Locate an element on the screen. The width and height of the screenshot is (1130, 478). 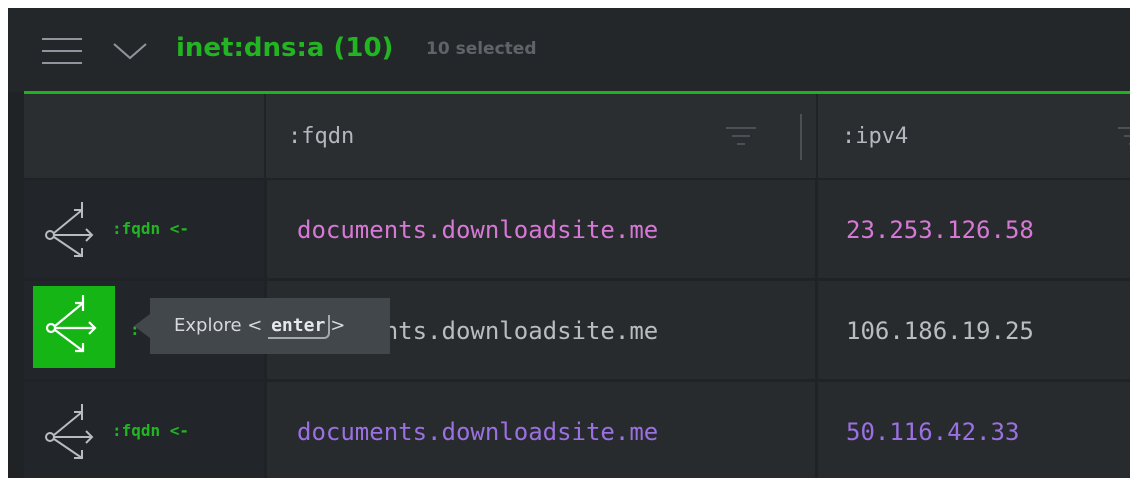
ipv4-cell: 50.116.42.33 is located at coordinates (974, 430).